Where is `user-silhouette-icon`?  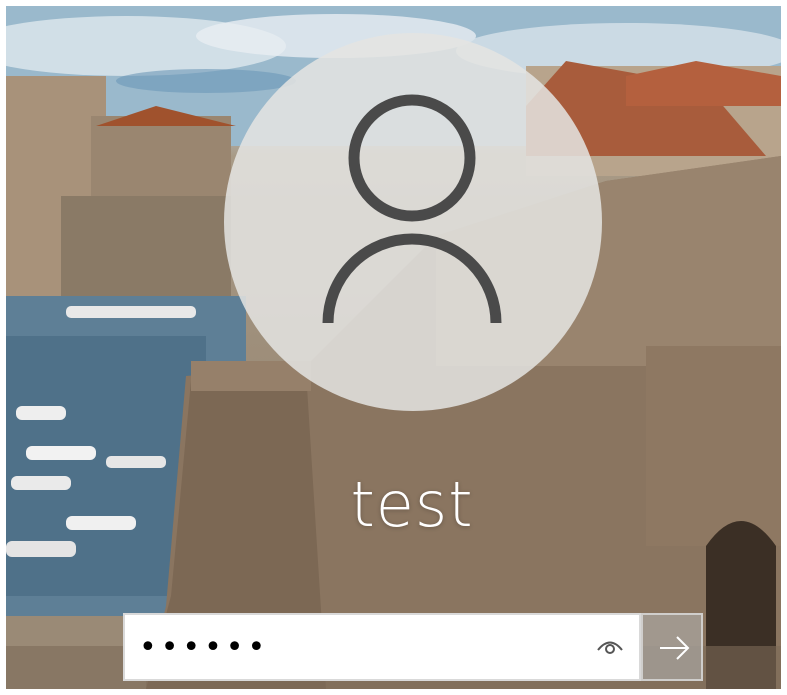
user-silhouette-icon is located at coordinates (412, 209).